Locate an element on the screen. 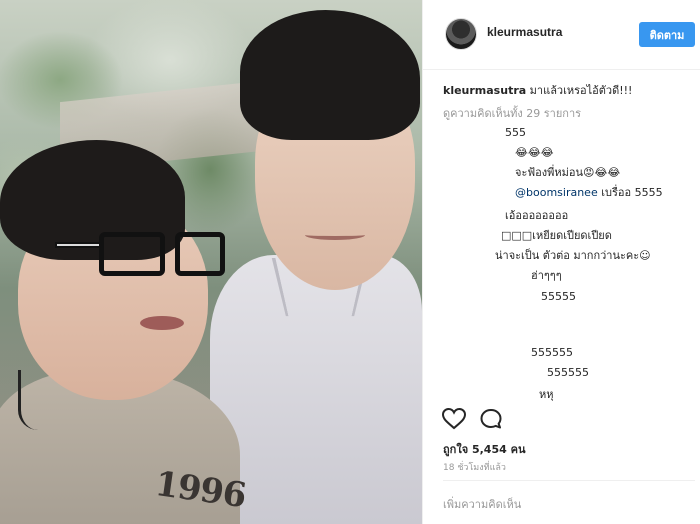  comment-mention-link: @boomsiranee is located at coordinates (556, 192).